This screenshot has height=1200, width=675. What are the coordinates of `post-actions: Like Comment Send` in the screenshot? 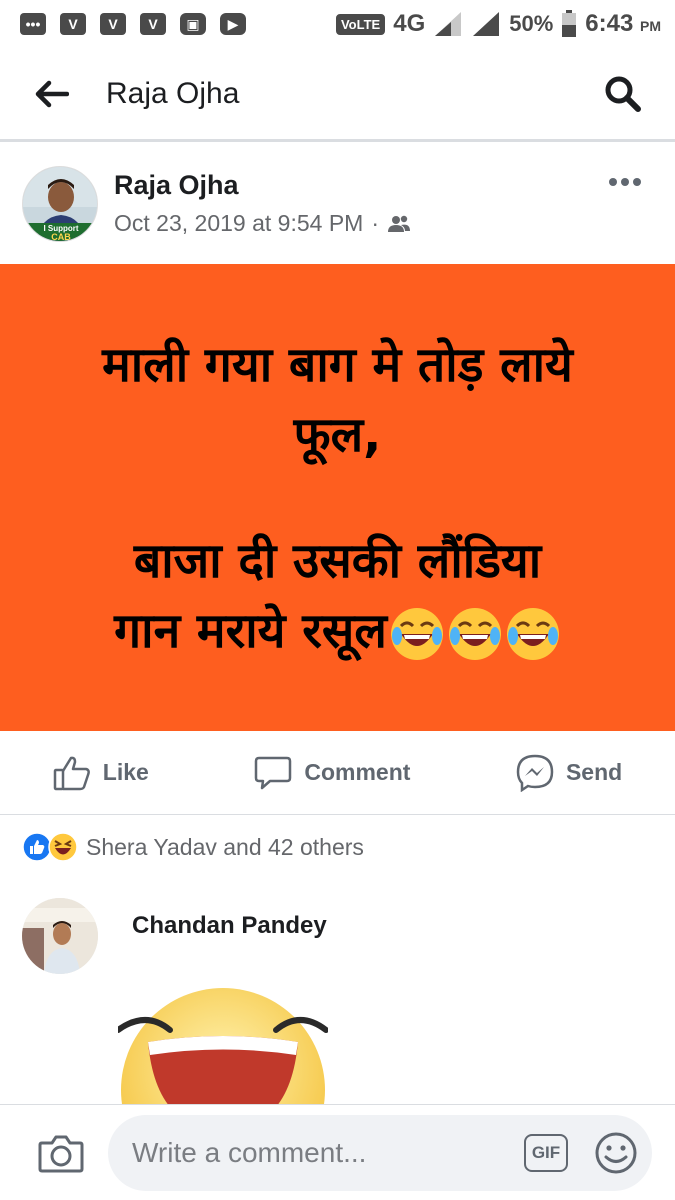 It's located at (337, 773).